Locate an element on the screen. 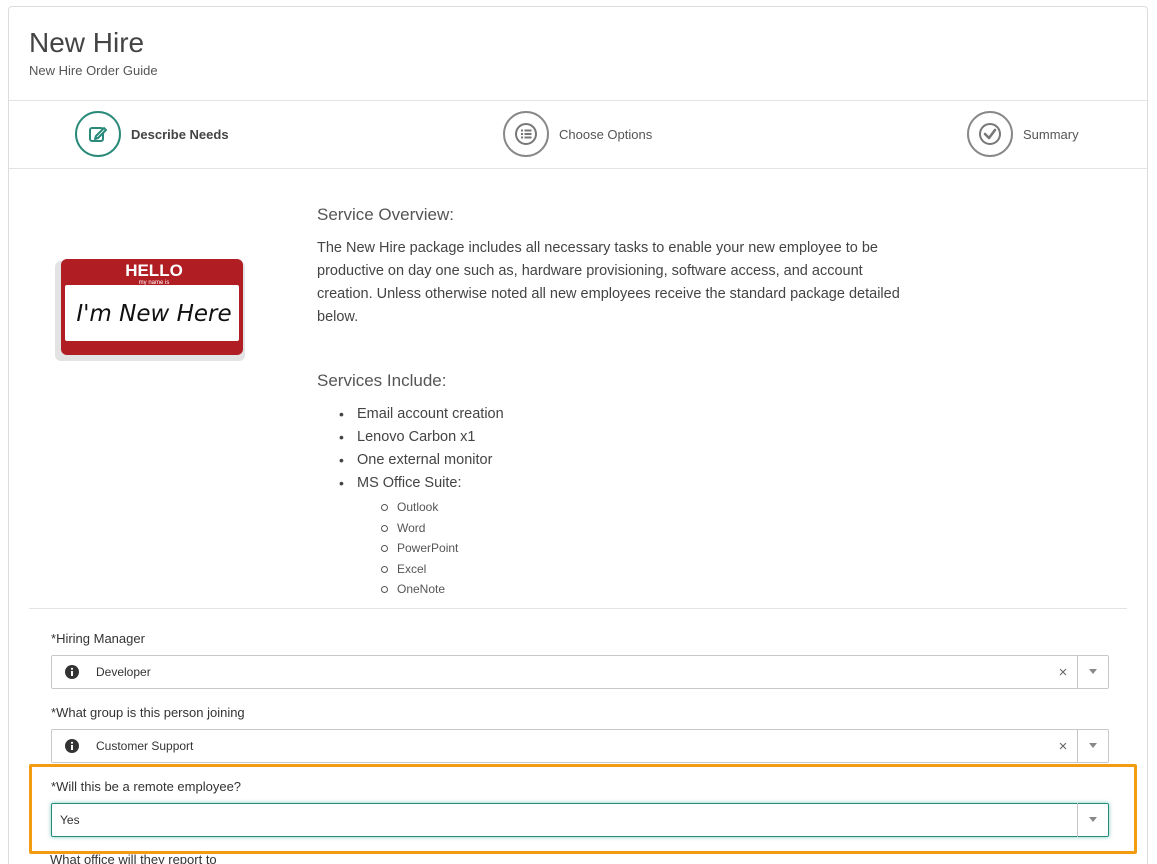 The width and height of the screenshot is (1157, 864). step-label: Summary is located at coordinates (1051, 134).